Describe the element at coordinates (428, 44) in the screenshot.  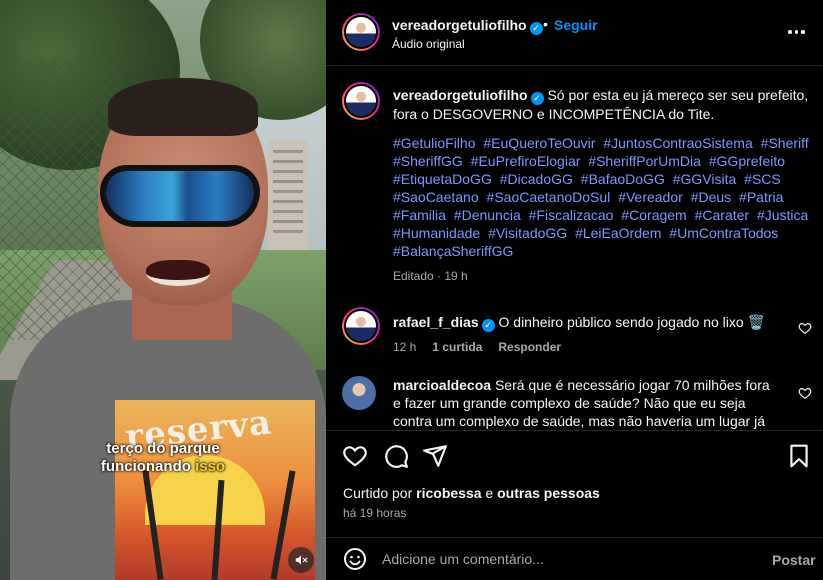
I see `audio-link: Áudio original` at that location.